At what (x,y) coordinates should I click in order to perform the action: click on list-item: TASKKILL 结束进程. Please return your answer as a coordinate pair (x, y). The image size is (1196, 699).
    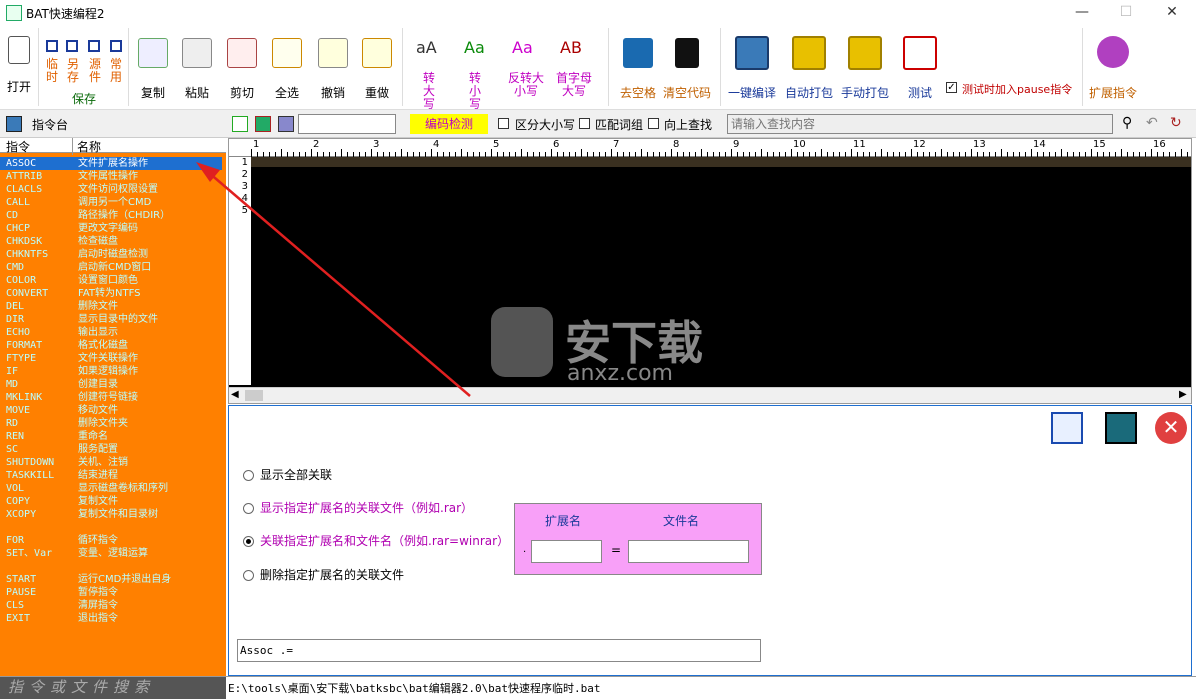
    Looking at the image, I should click on (114, 475).